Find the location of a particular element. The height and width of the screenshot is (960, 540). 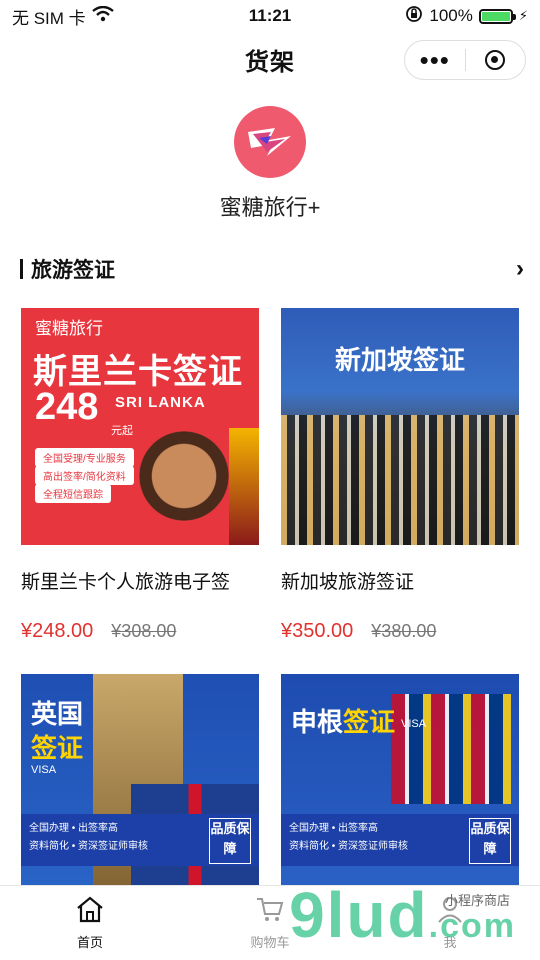

image-headline: 英国 is located at coordinates (57, 714).